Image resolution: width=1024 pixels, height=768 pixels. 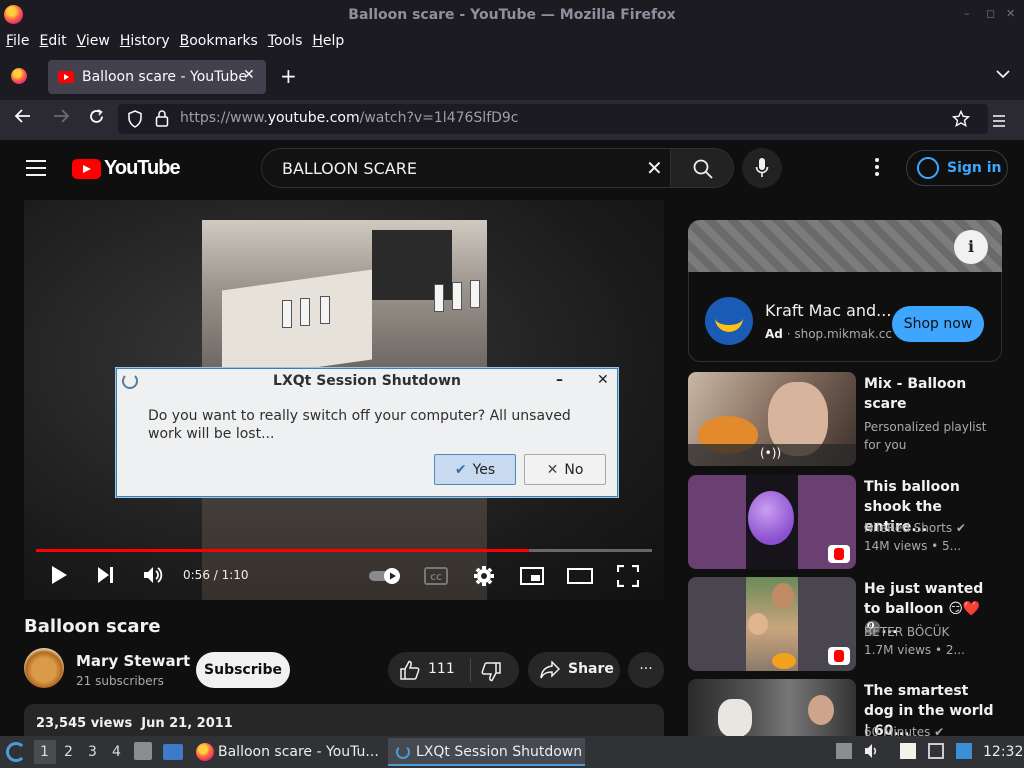 I want to click on no-button: ✕ No, so click(x=565, y=469).